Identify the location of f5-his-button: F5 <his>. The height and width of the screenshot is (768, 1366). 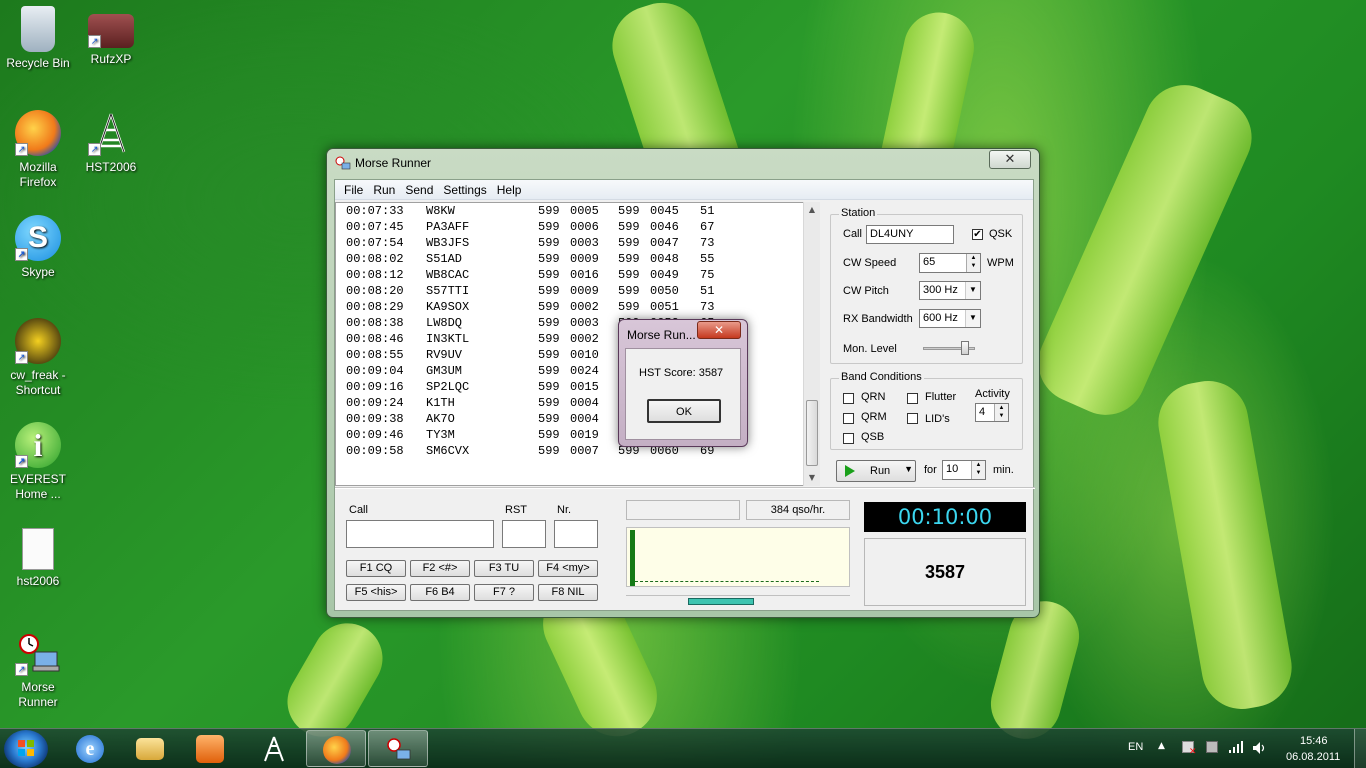
(376, 592).